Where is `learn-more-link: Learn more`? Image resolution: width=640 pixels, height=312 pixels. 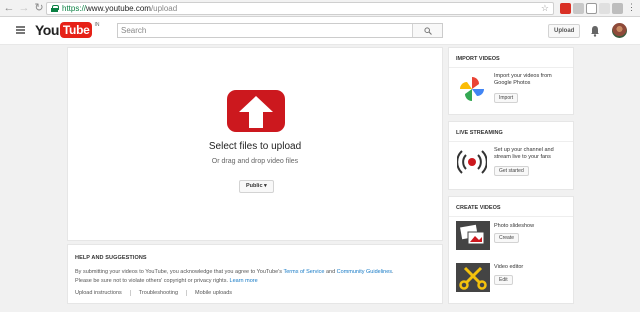 learn-more-link: Learn more is located at coordinates (244, 281).